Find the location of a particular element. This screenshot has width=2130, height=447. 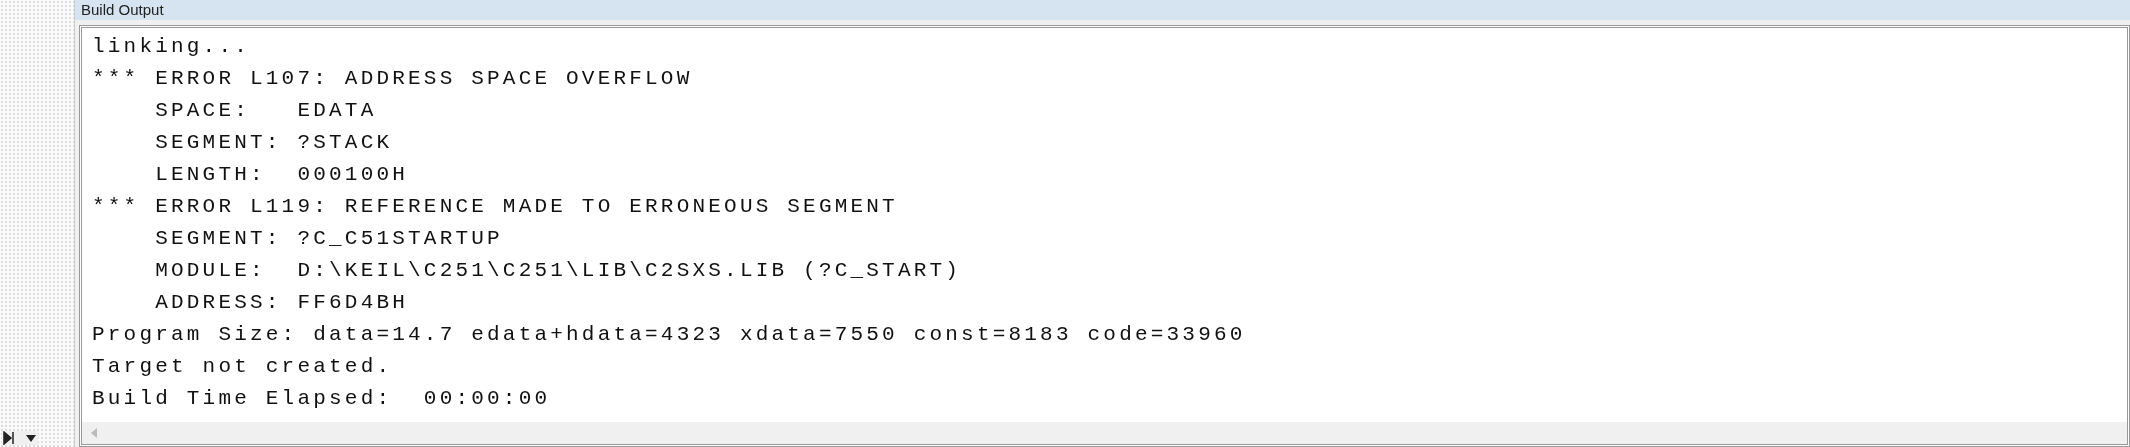

next-arrow-icon is located at coordinates (9, 438).